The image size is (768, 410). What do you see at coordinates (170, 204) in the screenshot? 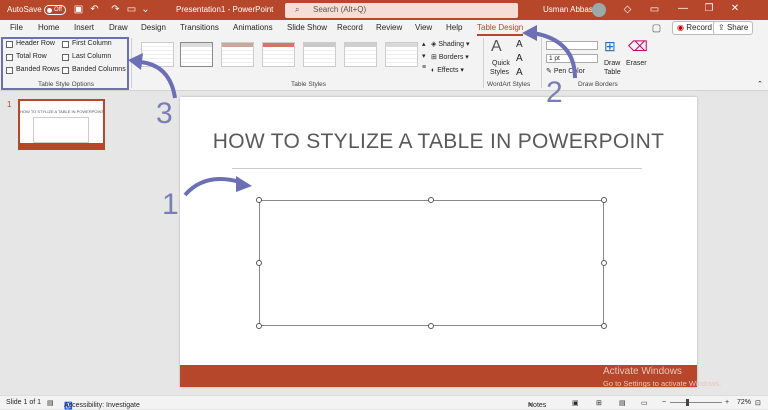
I see `annotation-number-1: 1` at bounding box center [170, 204].